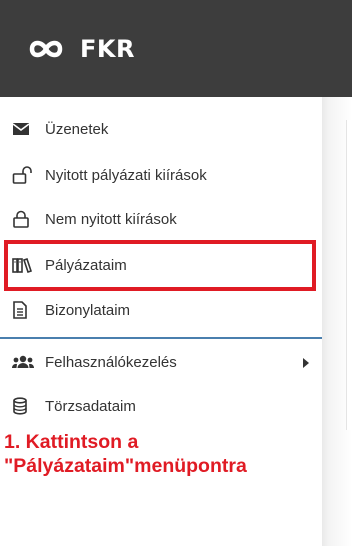 This screenshot has height=546, width=352. Describe the element at coordinates (161, 129) in the screenshot. I see `sidebar-item-uzenetek: Üzenetek` at that location.